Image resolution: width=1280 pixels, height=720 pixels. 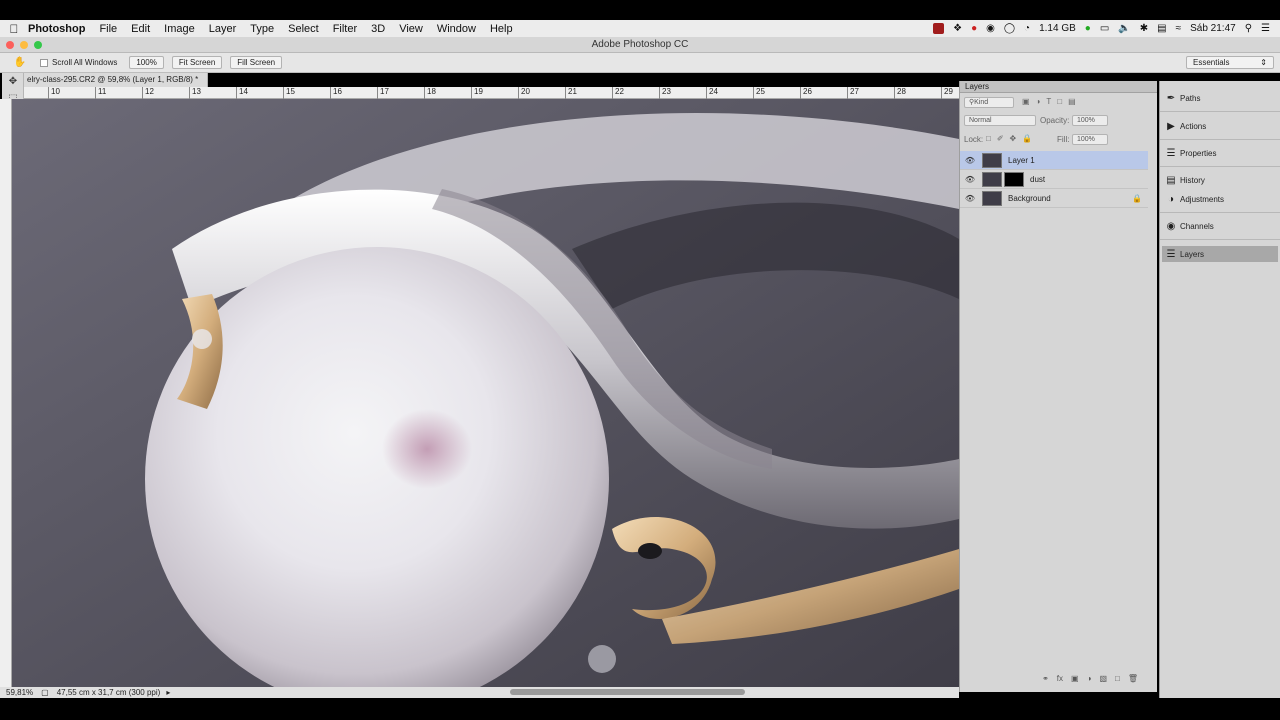 What do you see at coordinates (195, 93) in the screenshot?
I see `ruler-tick-label: 13` at bounding box center [195, 93].